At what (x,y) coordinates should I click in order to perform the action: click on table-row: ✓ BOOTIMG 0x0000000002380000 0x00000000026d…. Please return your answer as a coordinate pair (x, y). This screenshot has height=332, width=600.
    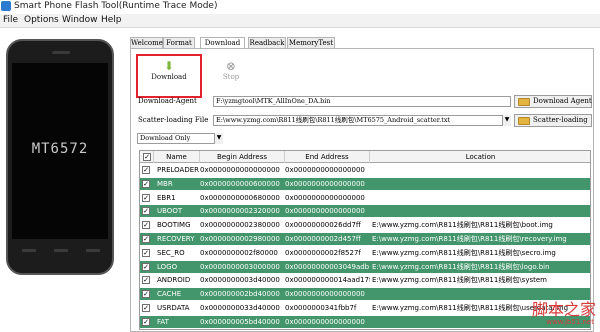
    Looking at the image, I should click on (365, 225).